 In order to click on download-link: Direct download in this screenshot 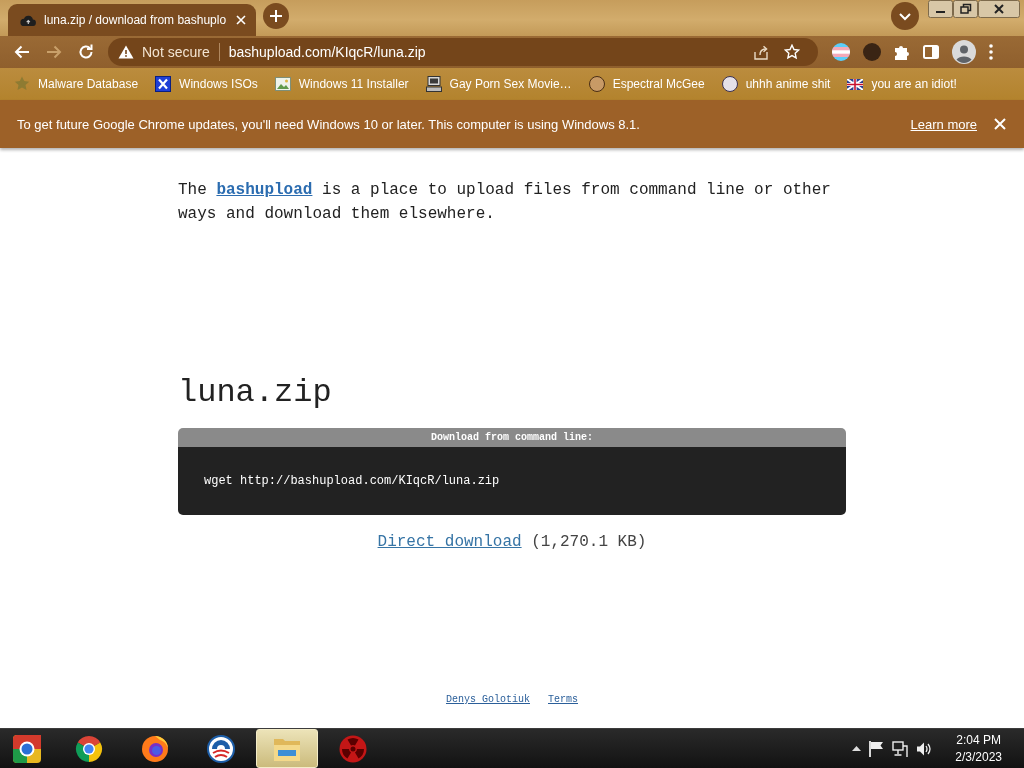, I will do `click(449, 542)`.